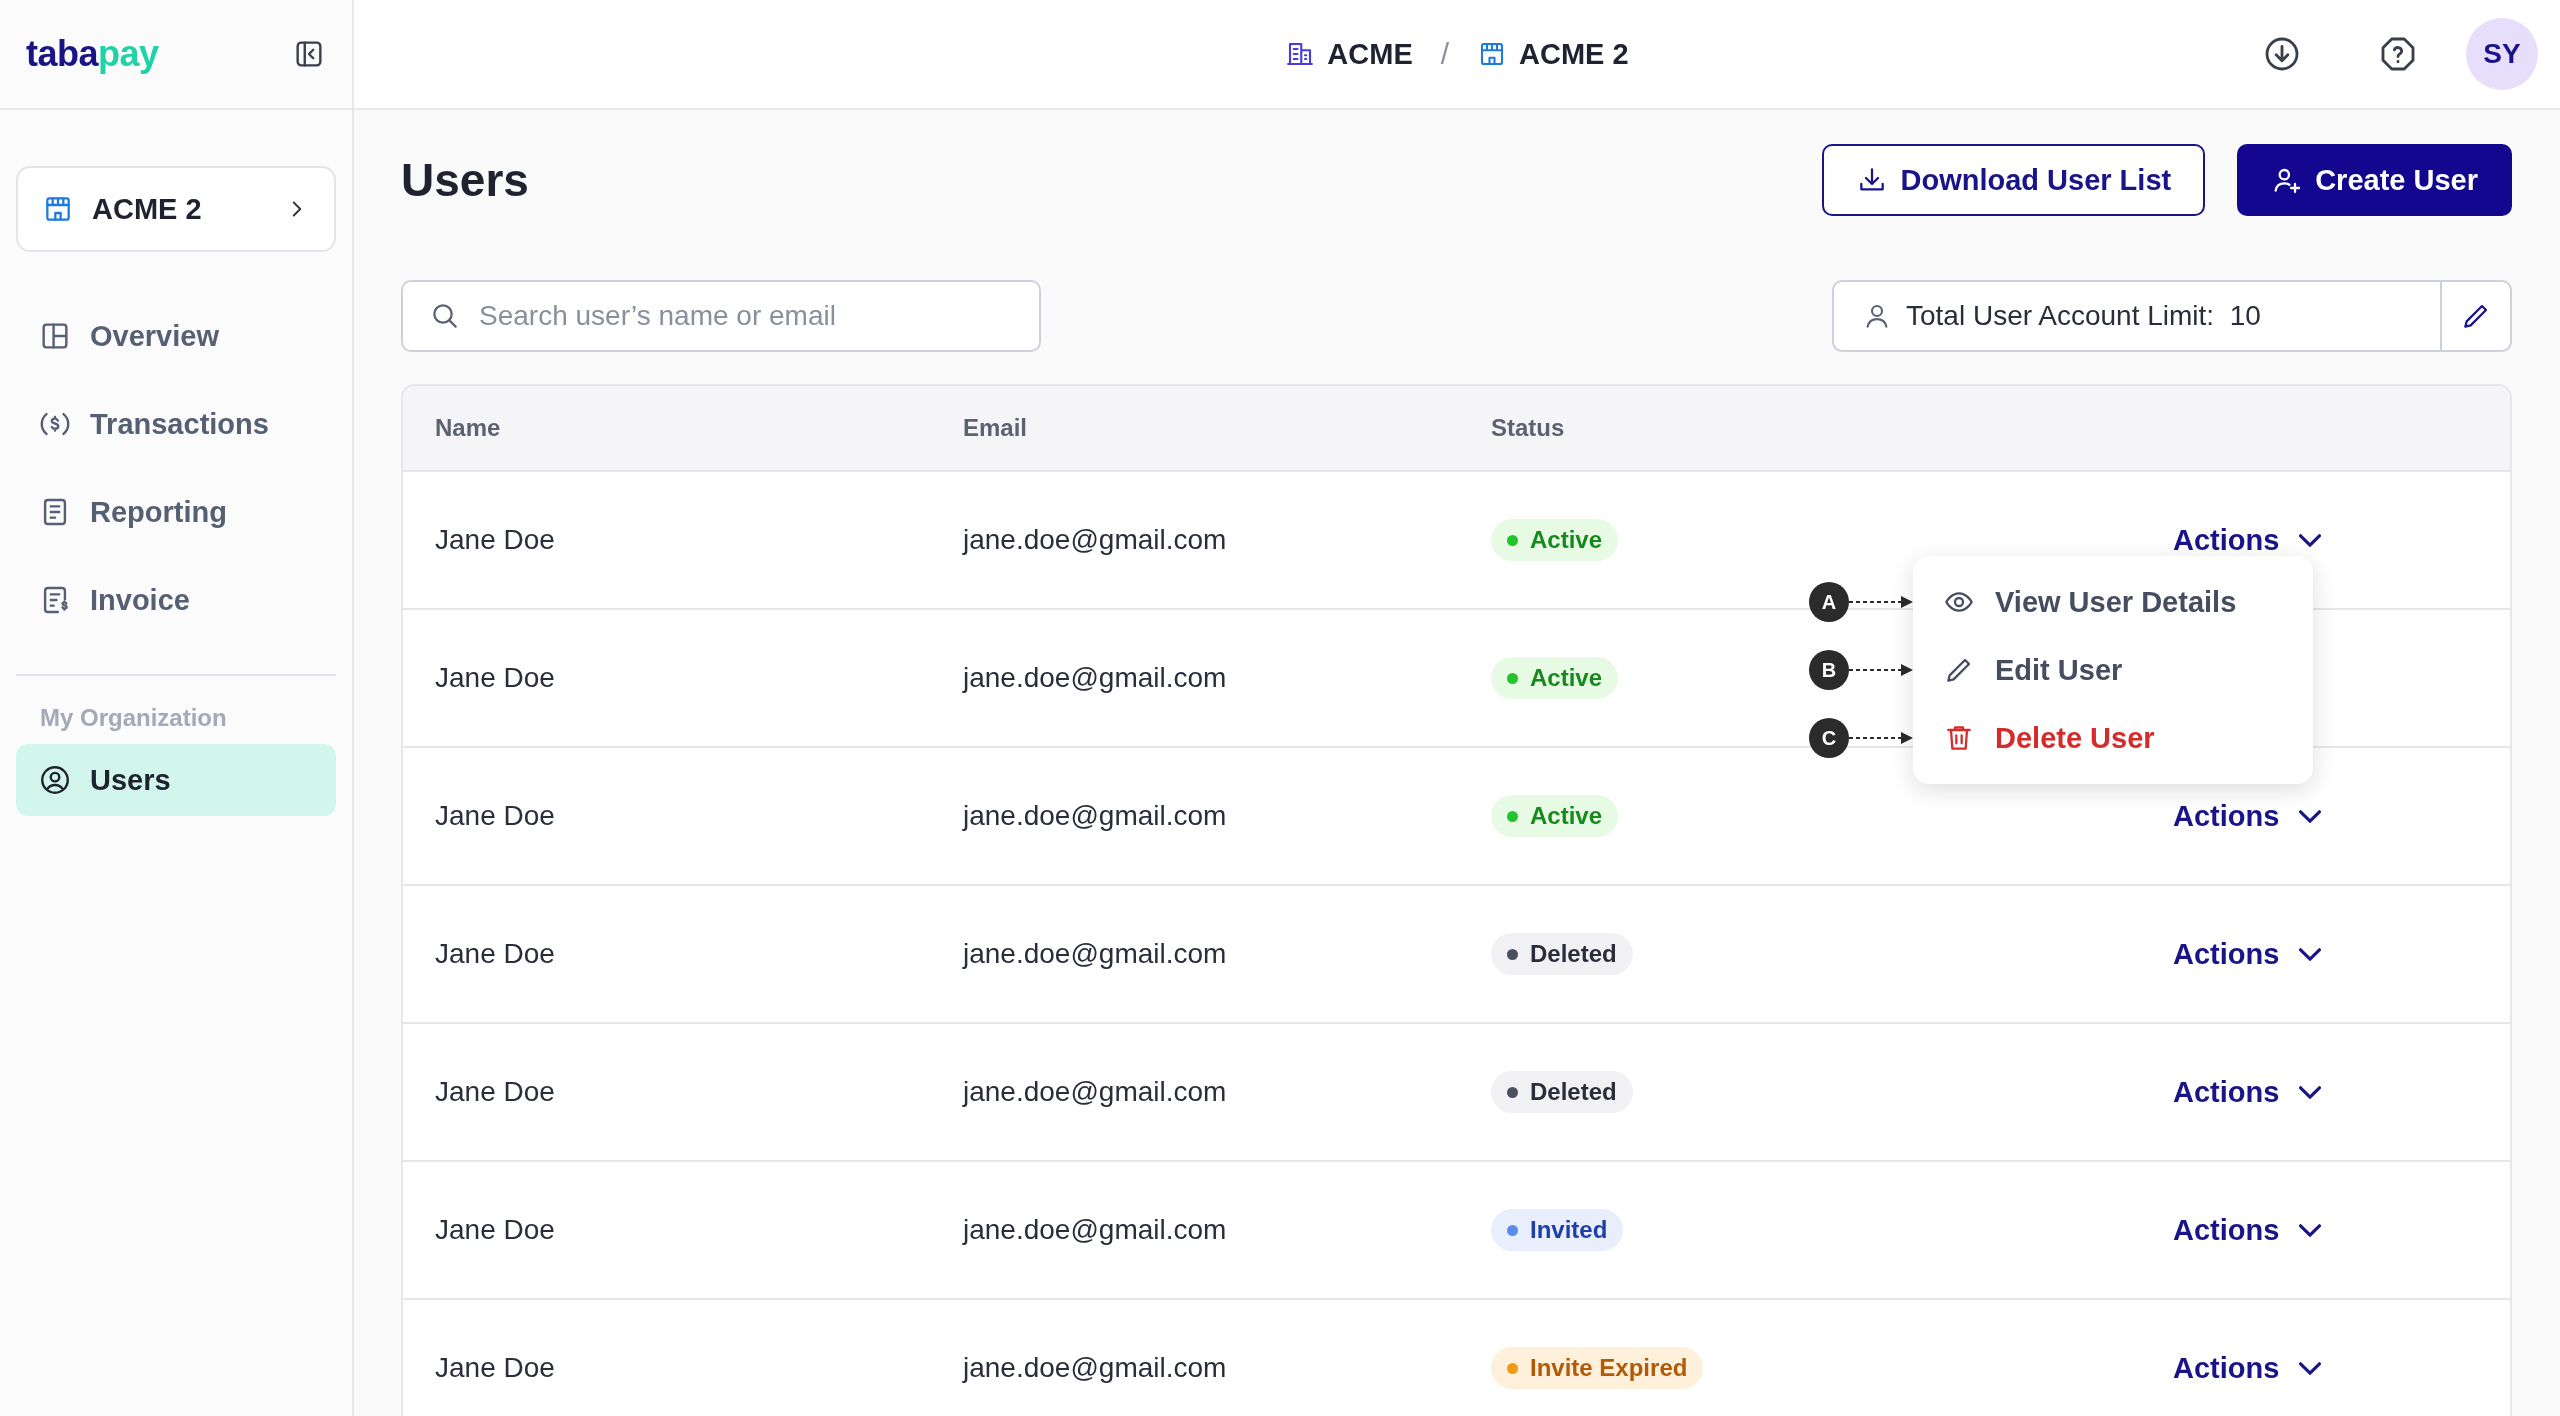 This screenshot has height=1416, width=2560. Describe the element at coordinates (133, 718) in the screenshot. I see `section-title: My Organization` at that location.